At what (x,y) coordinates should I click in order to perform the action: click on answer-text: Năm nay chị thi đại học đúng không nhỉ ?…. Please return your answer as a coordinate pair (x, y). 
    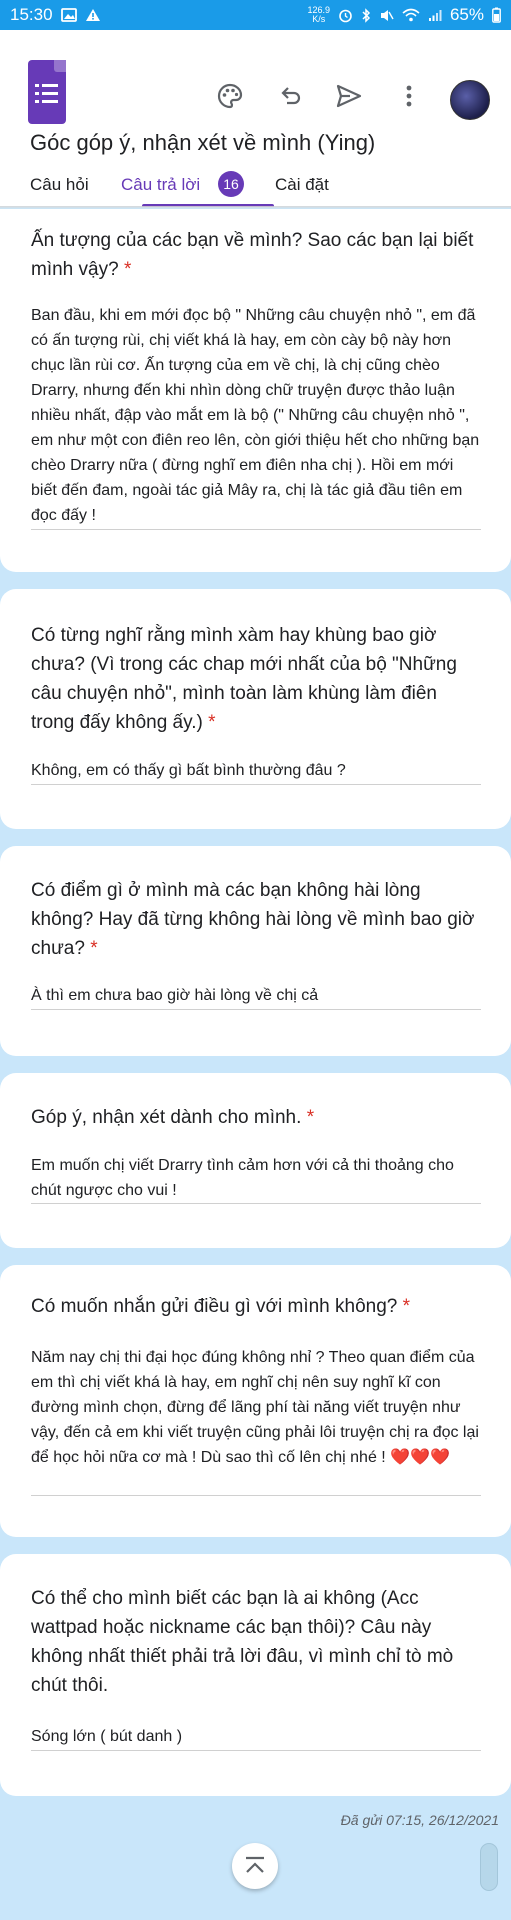
    Looking at the image, I should click on (255, 1407).